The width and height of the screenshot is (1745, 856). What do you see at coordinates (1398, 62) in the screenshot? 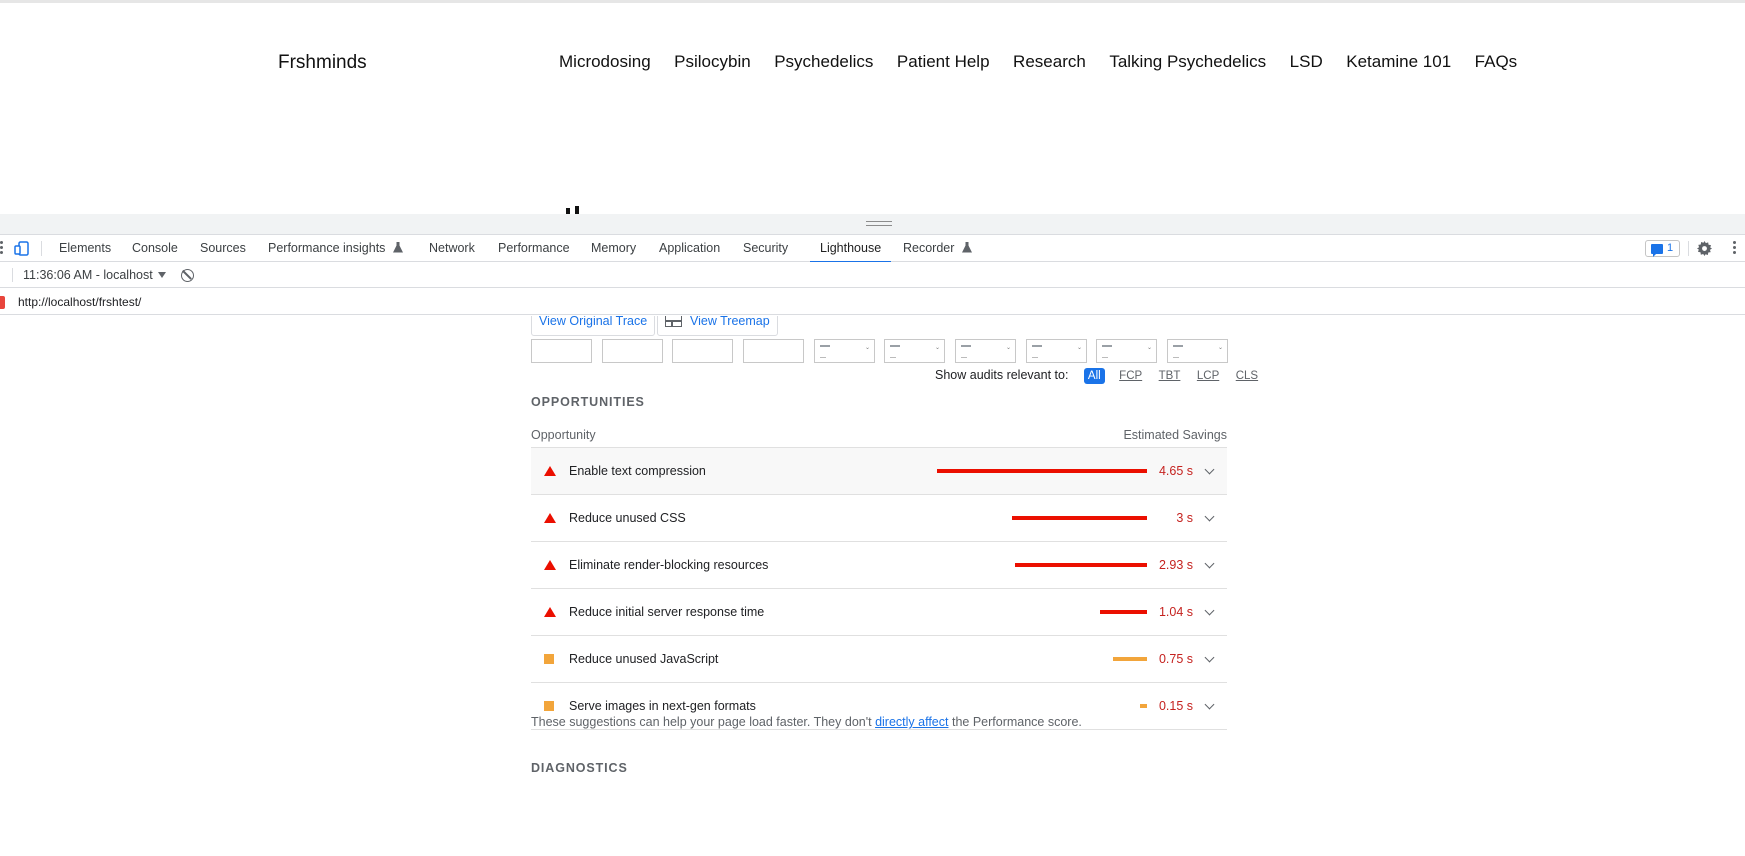
I see `nav-item-ketamine-101: Ketamine 101` at bounding box center [1398, 62].